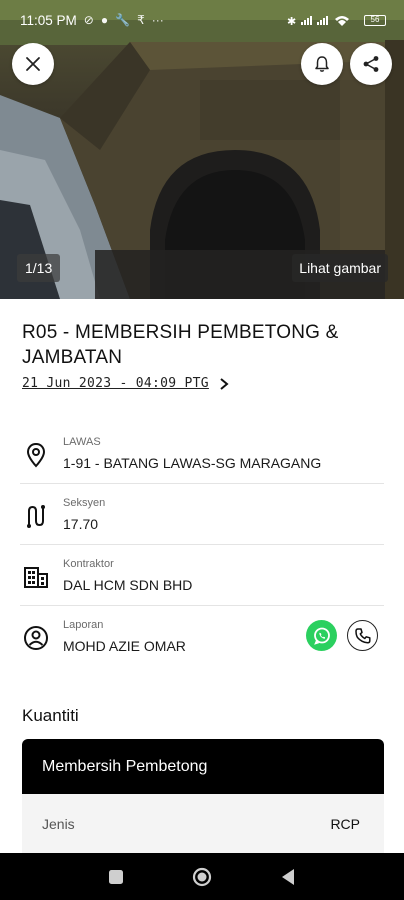 The image size is (404, 900). I want to click on detail-label: Kontraktor, so click(88, 564).